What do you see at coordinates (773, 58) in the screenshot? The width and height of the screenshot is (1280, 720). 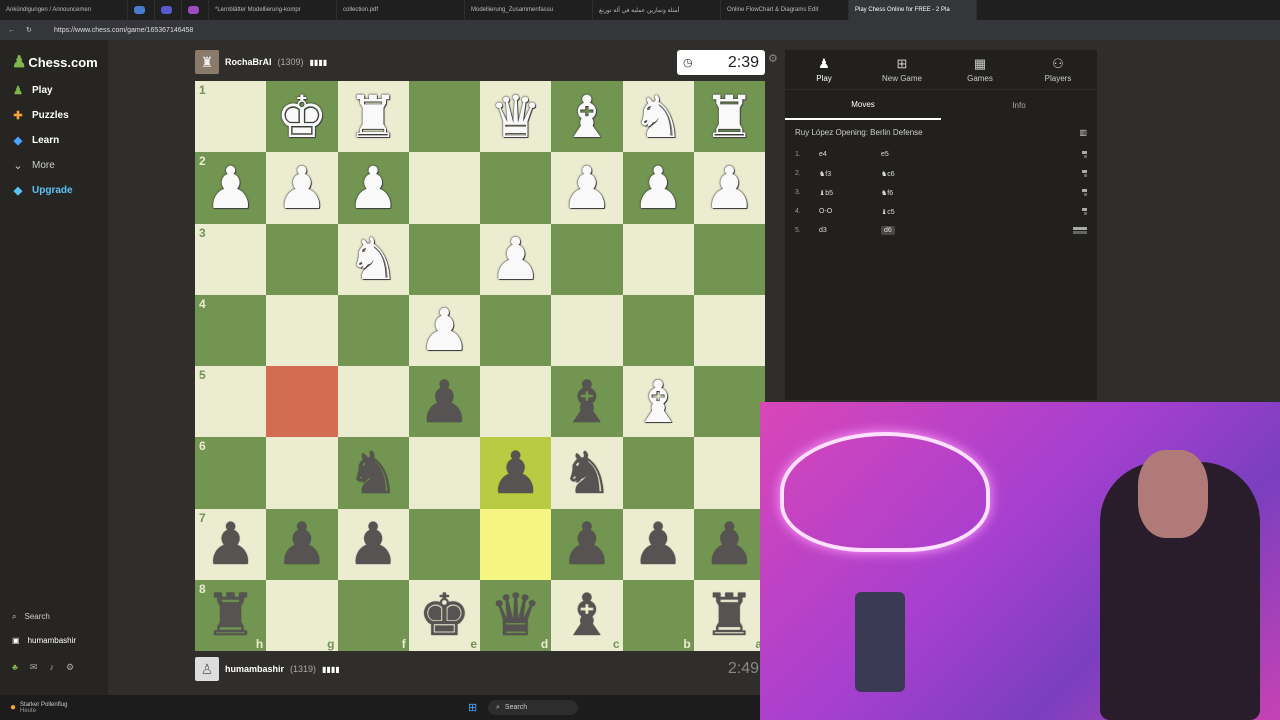 I see `board-settings-gear-icon: ⚙` at bounding box center [773, 58].